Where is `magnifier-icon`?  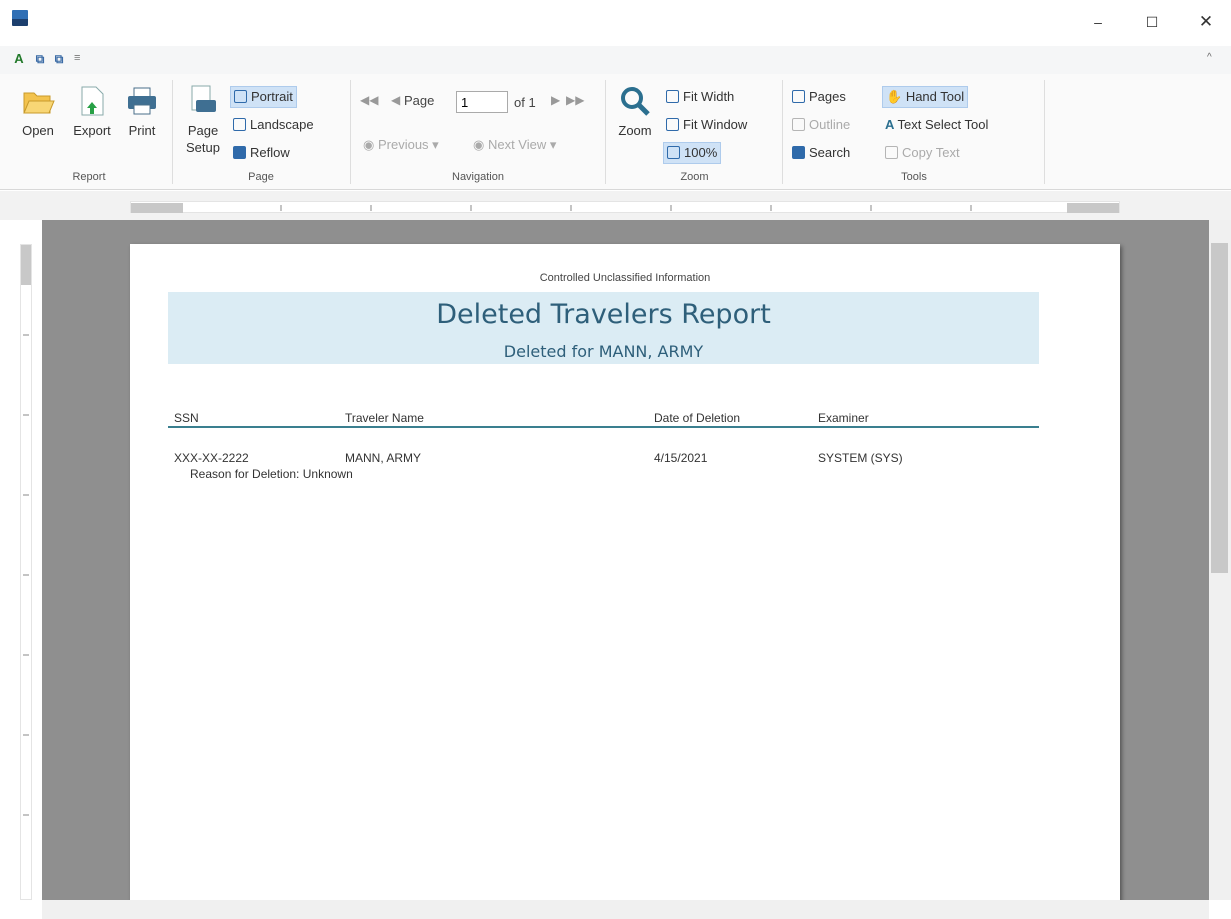 magnifier-icon is located at coordinates (635, 101).